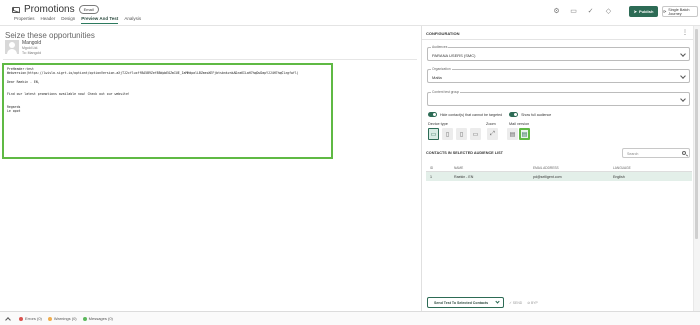 The height and width of the screenshot is (325, 700). Describe the element at coordinates (536, 114) in the screenshot. I see `show-full-audience-label: Show full audience` at that location.